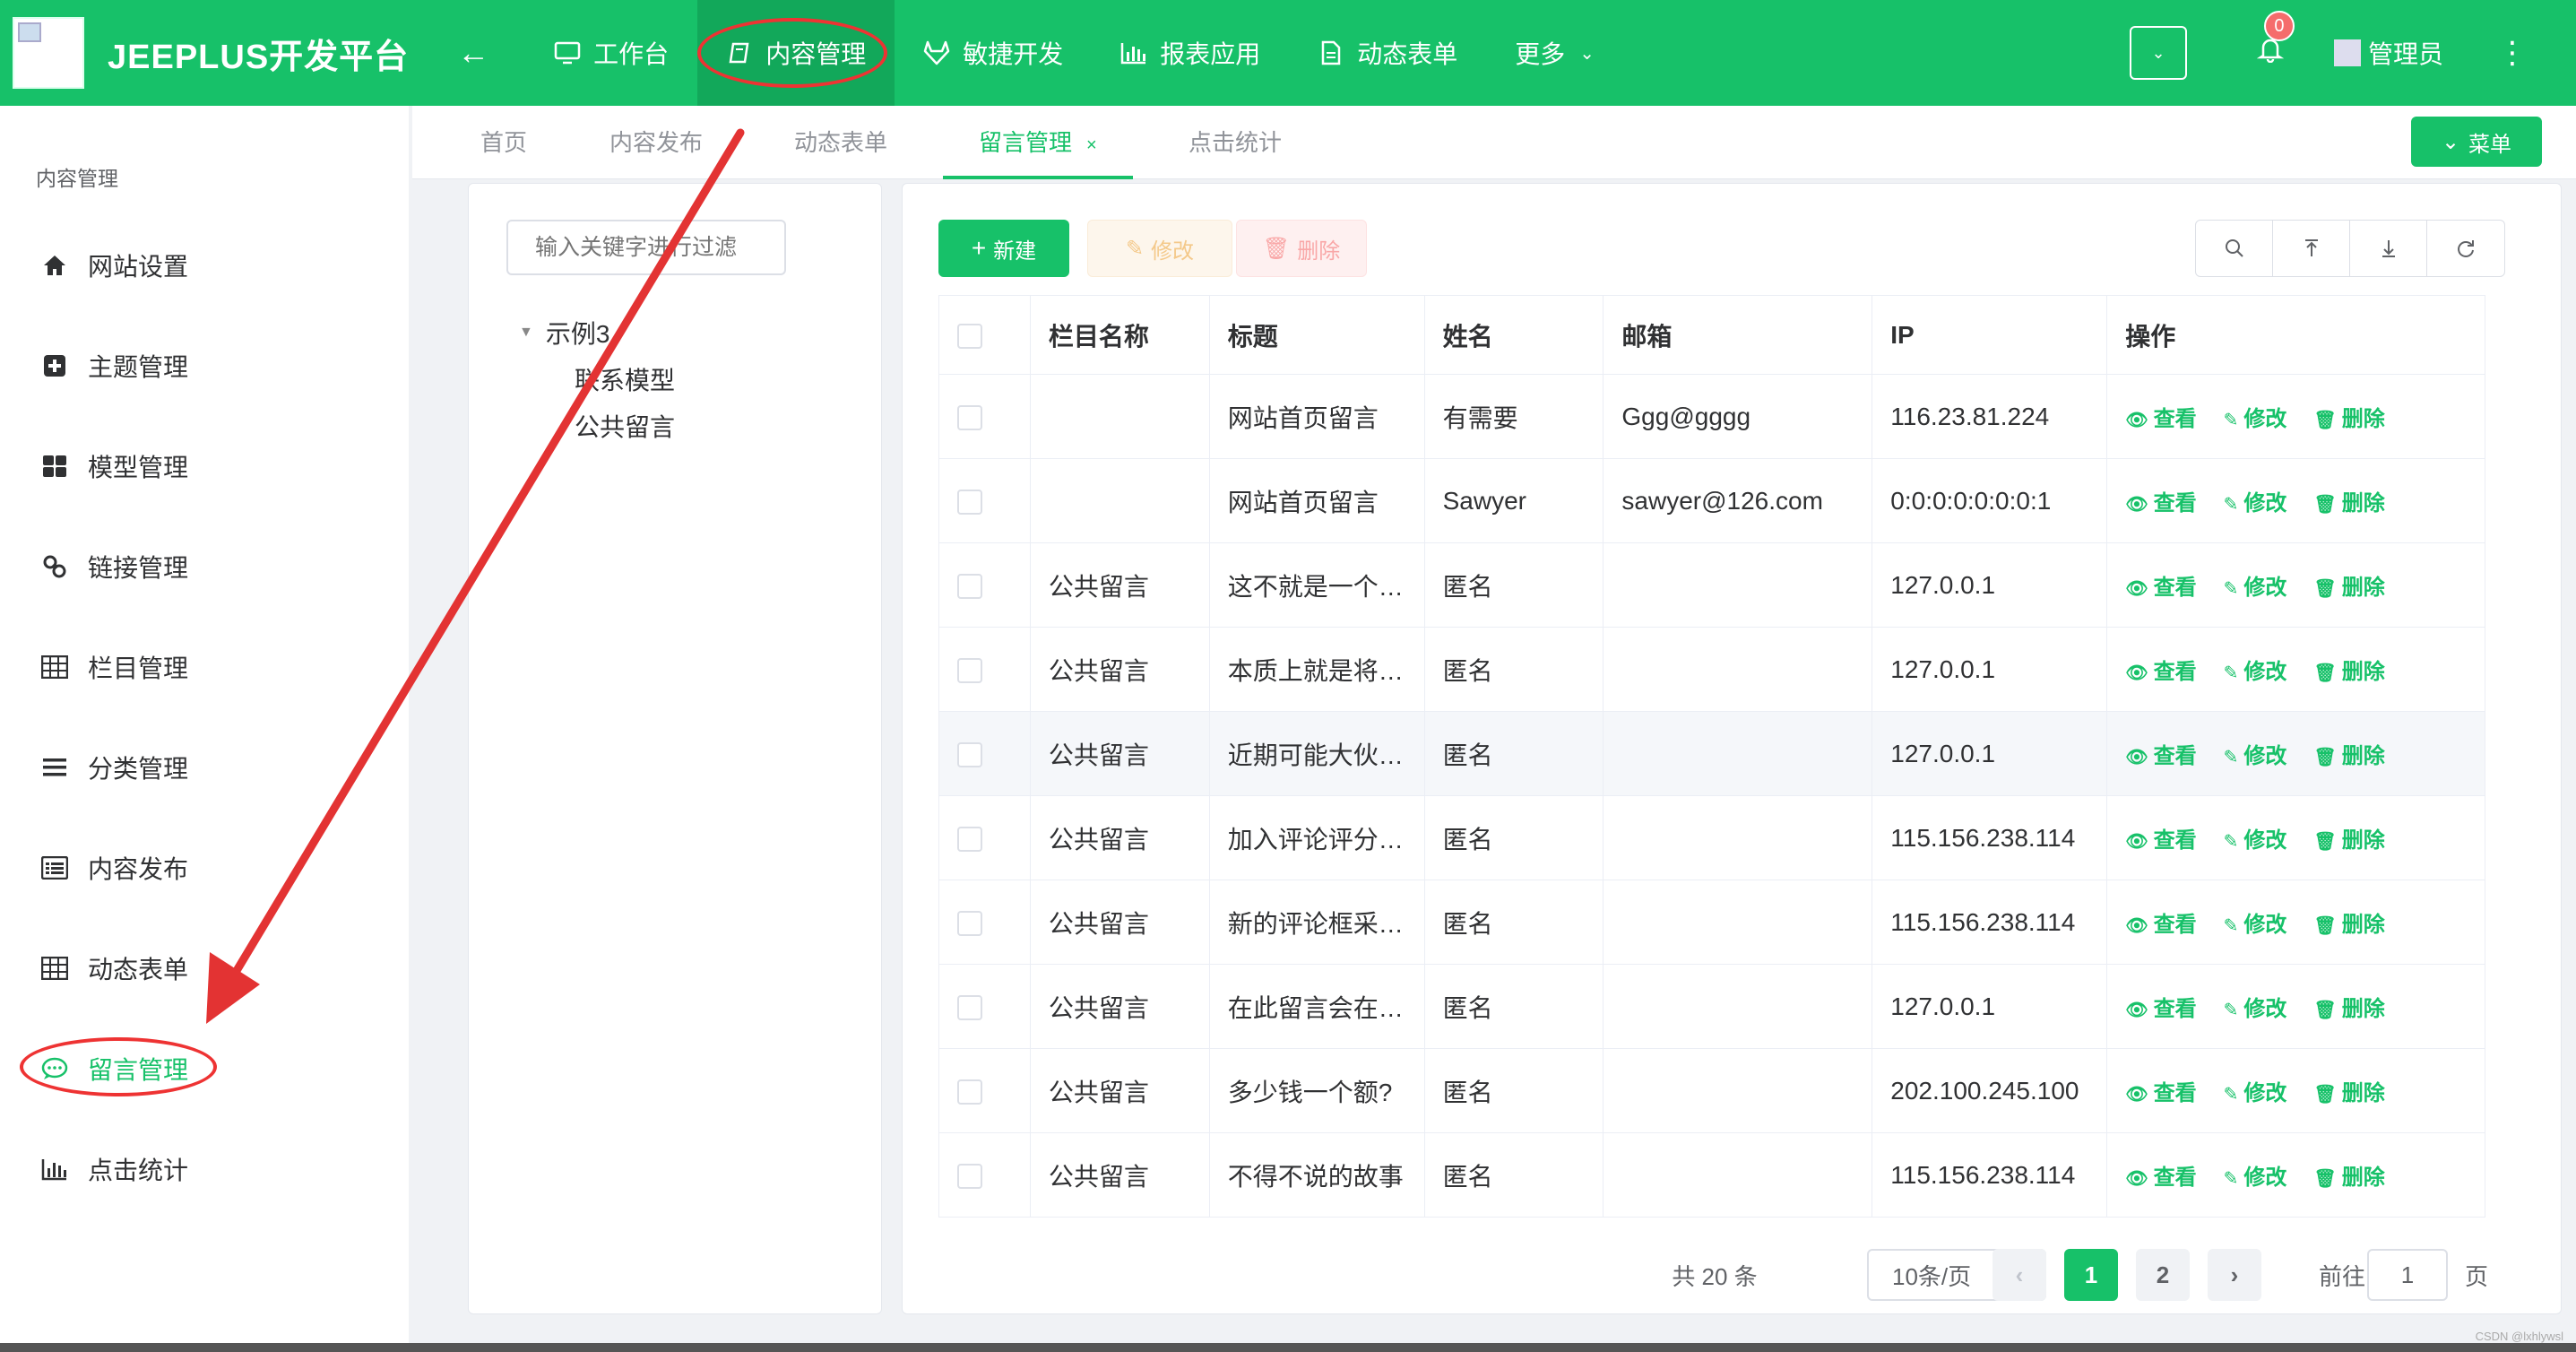 The width and height of the screenshot is (2576, 1352). Describe the element at coordinates (2158, 53) in the screenshot. I see `dropdown-toggle-button: ⌄` at that location.